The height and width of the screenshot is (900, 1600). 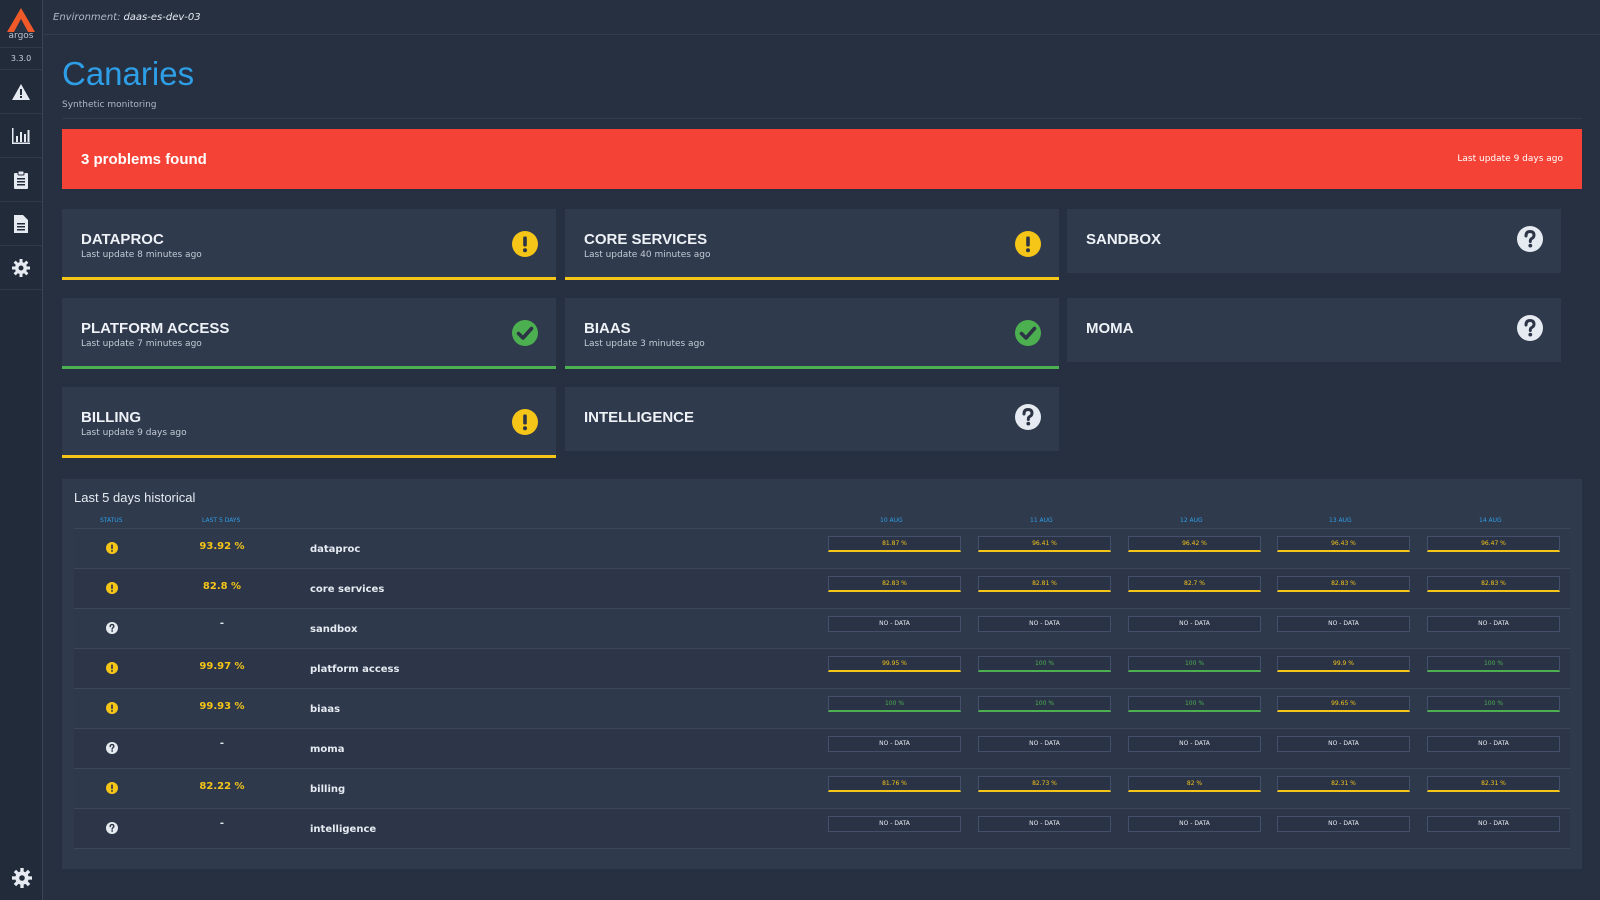 I want to click on column-day: 14 AUG, so click(x=1490, y=520).